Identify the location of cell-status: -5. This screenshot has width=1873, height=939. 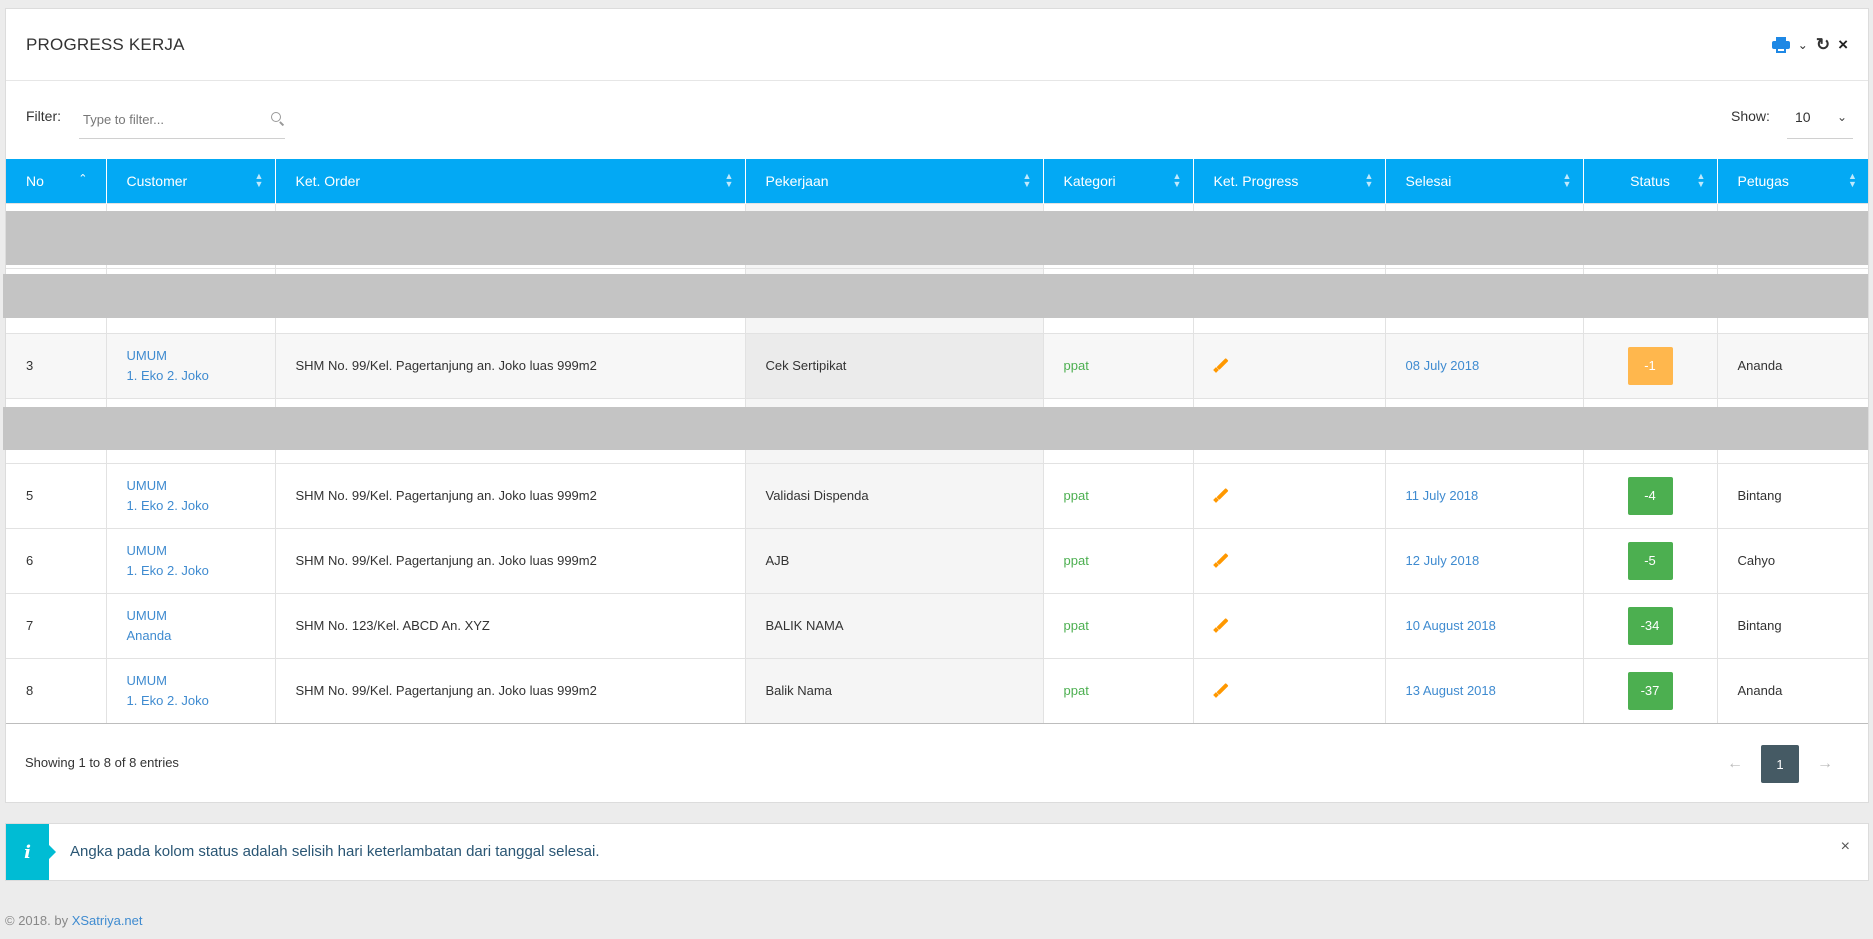
(1650, 560).